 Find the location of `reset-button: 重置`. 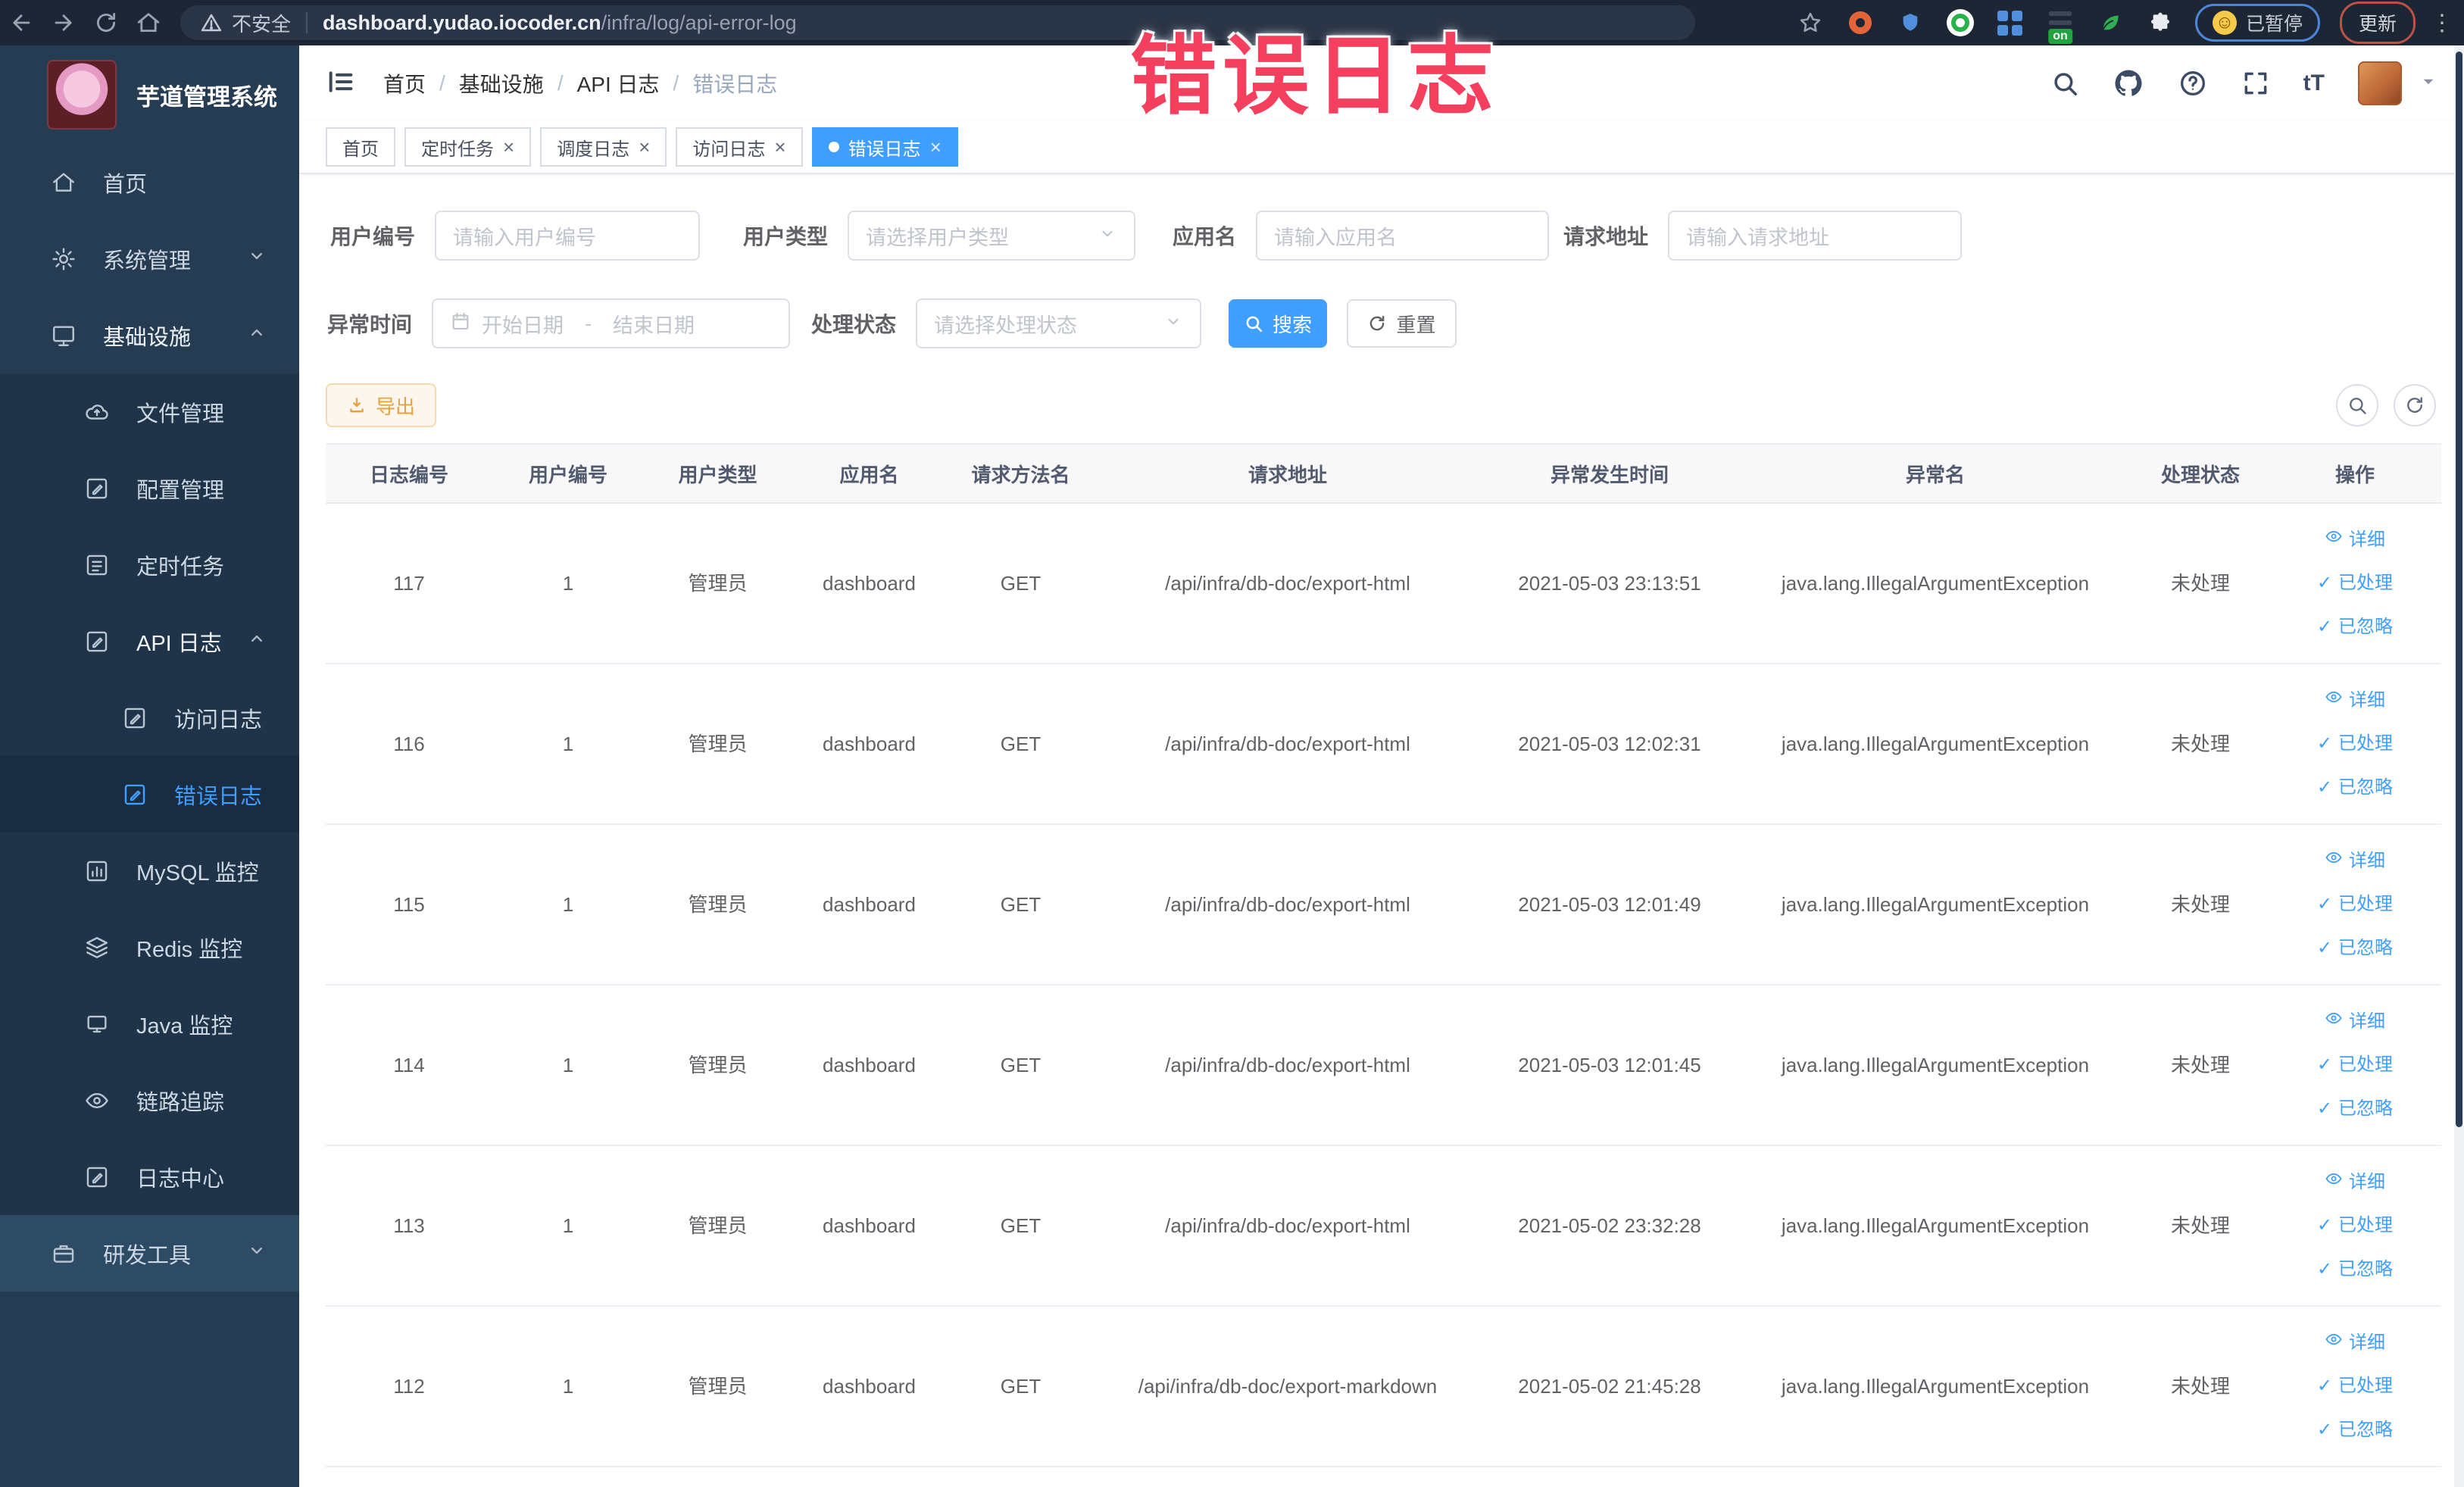

reset-button: 重置 is located at coordinates (1402, 323).